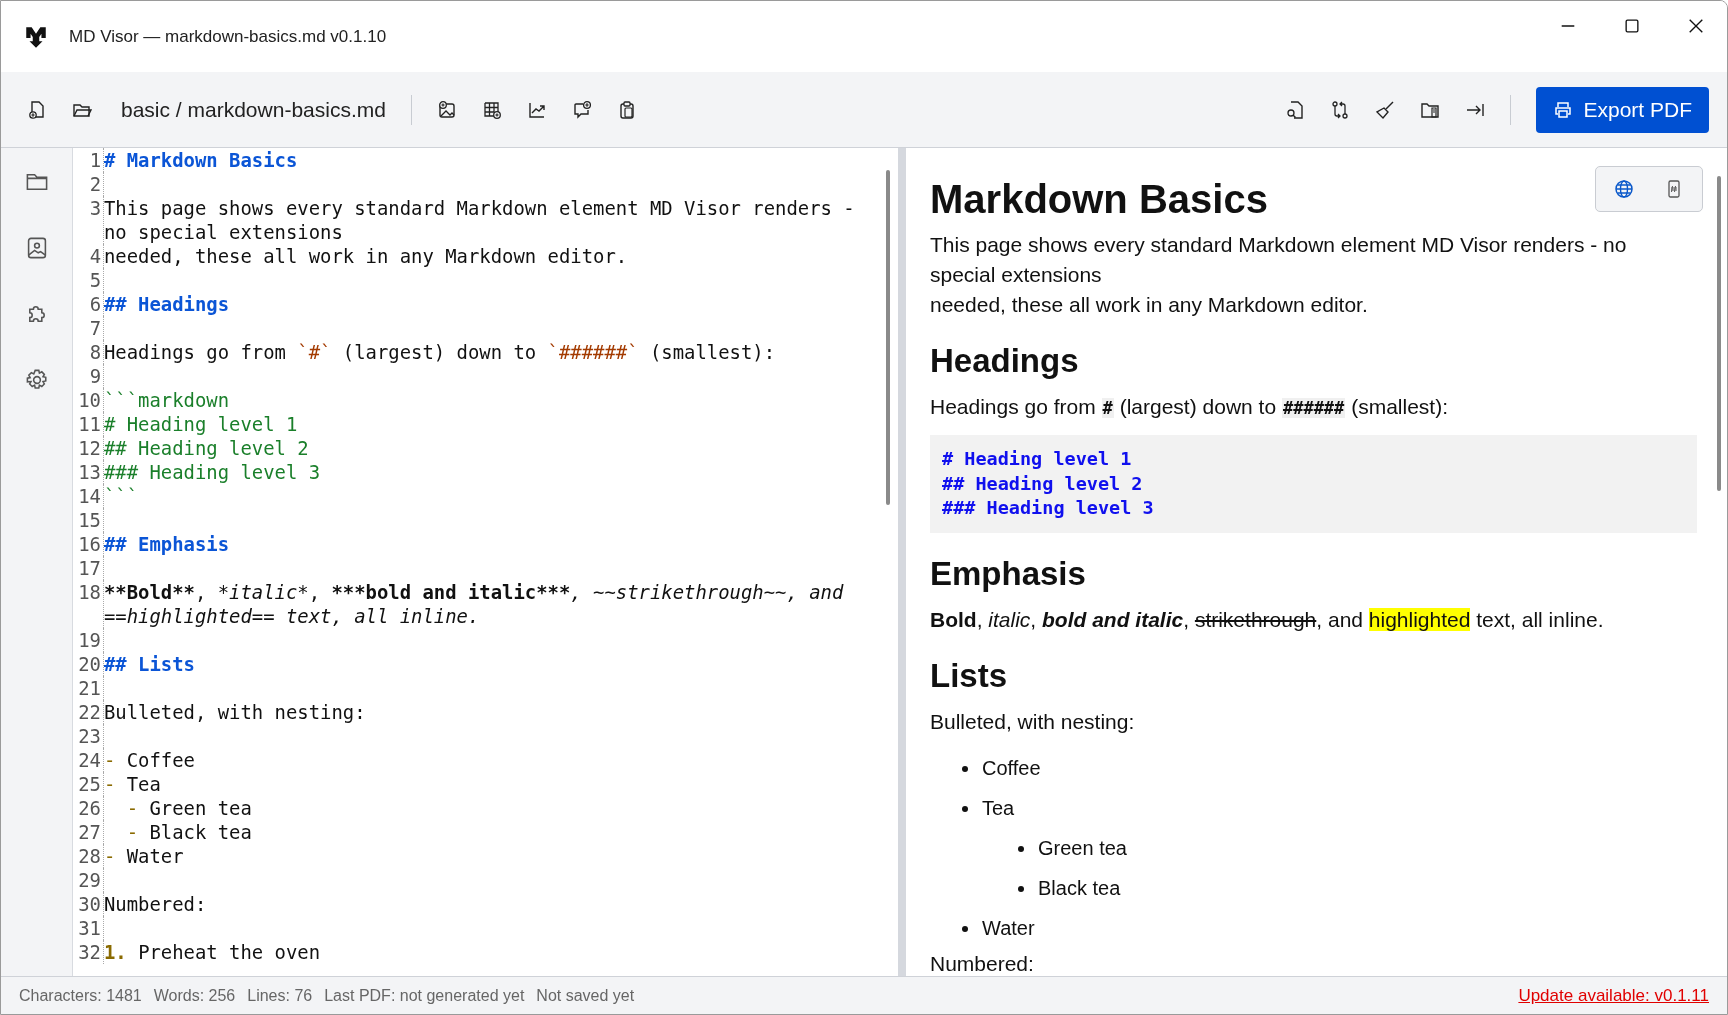  I want to click on code-line: ## Emphasis, so click(167, 544).